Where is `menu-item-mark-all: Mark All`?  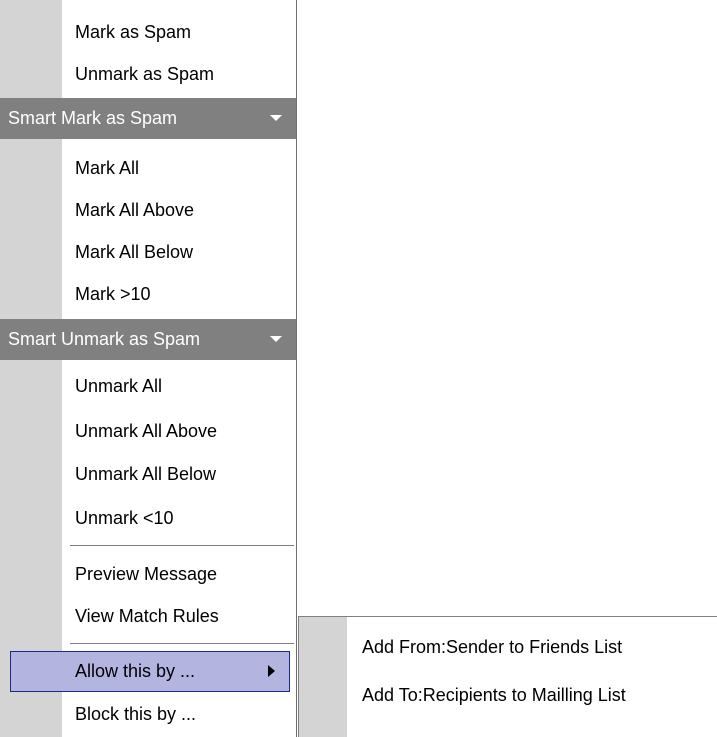
menu-item-mark-all: Mark All is located at coordinates (148, 168).